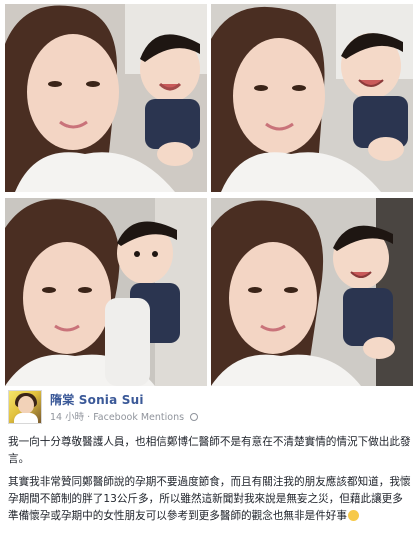 The height and width of the screenshot is (550, 417). I want to click on post-header: 隋棠 Sonia Sui 14 小時 · Facebook Mentions, so click(210, 409).